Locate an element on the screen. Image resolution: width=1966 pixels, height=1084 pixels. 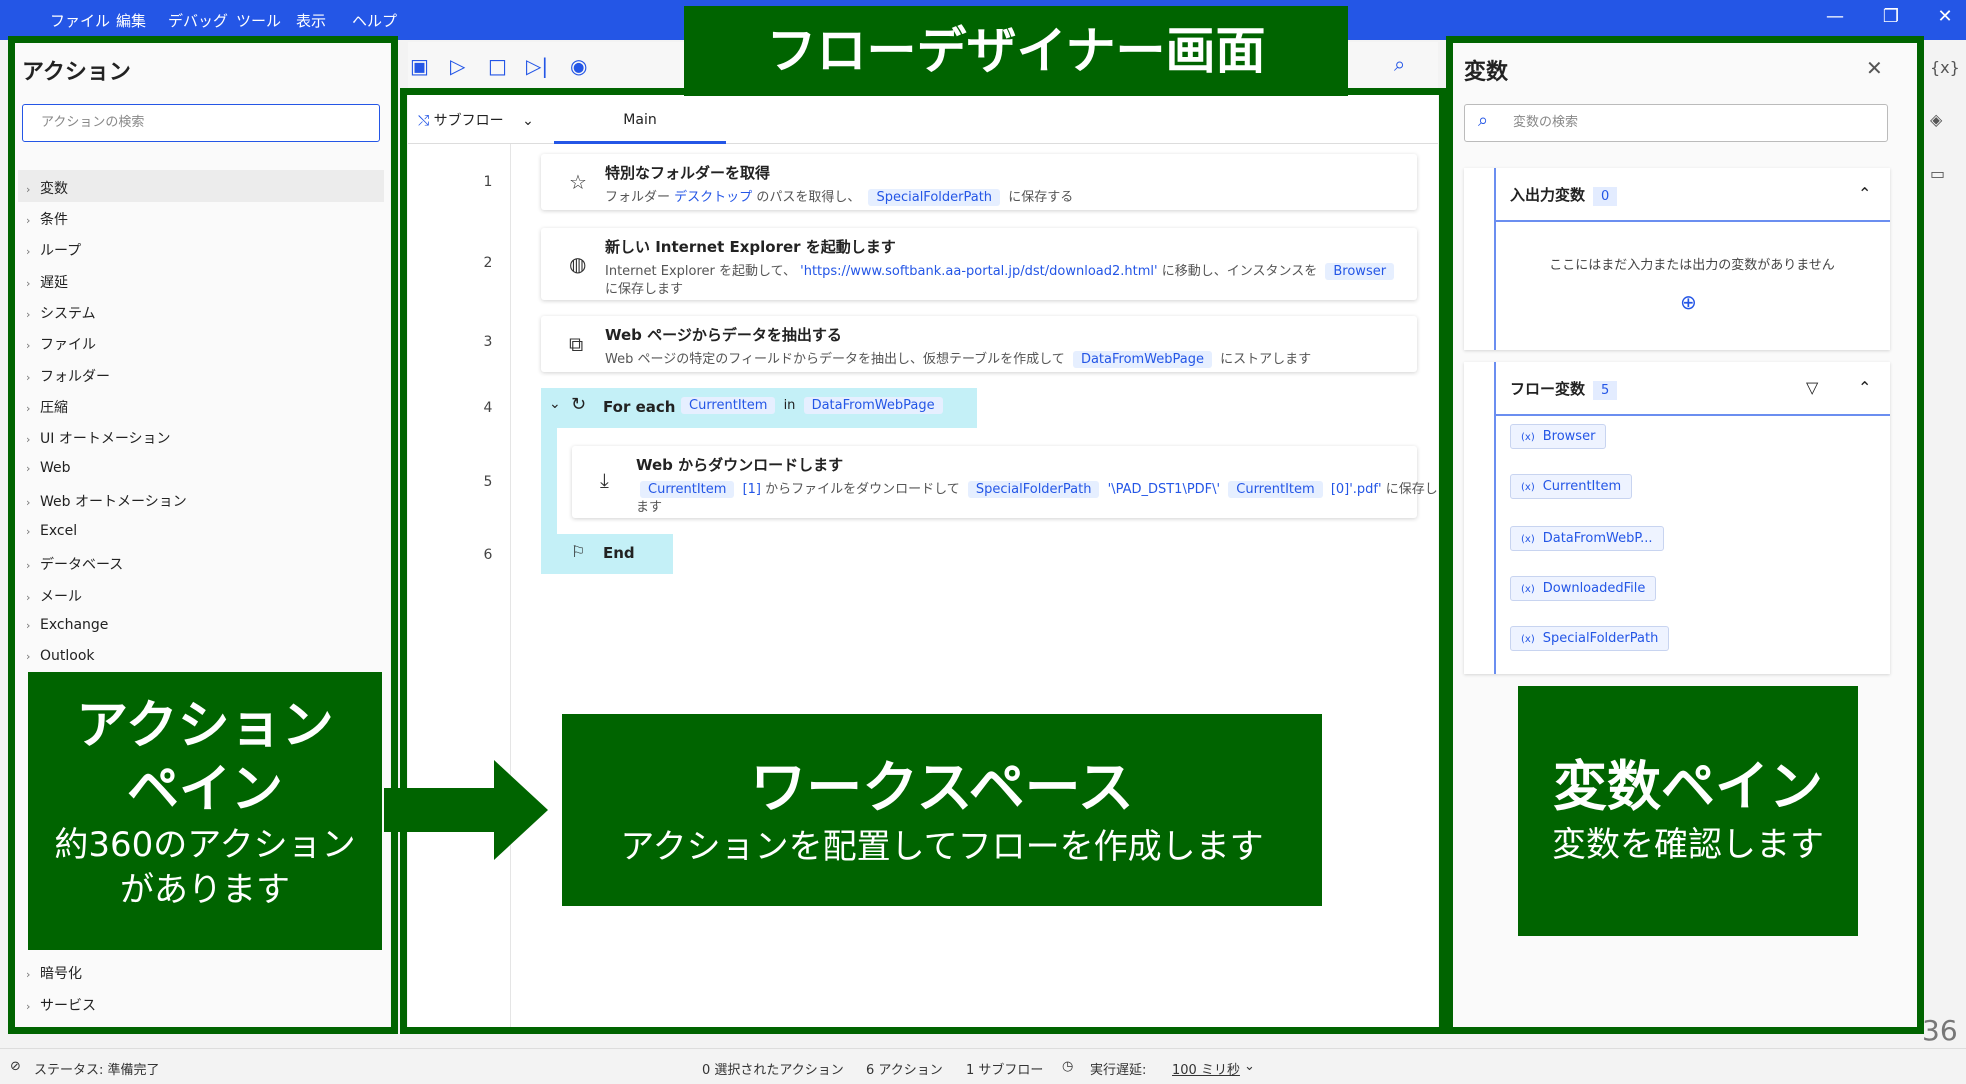
clock-icon: ◷ is located at coordinates (1068, 1066).